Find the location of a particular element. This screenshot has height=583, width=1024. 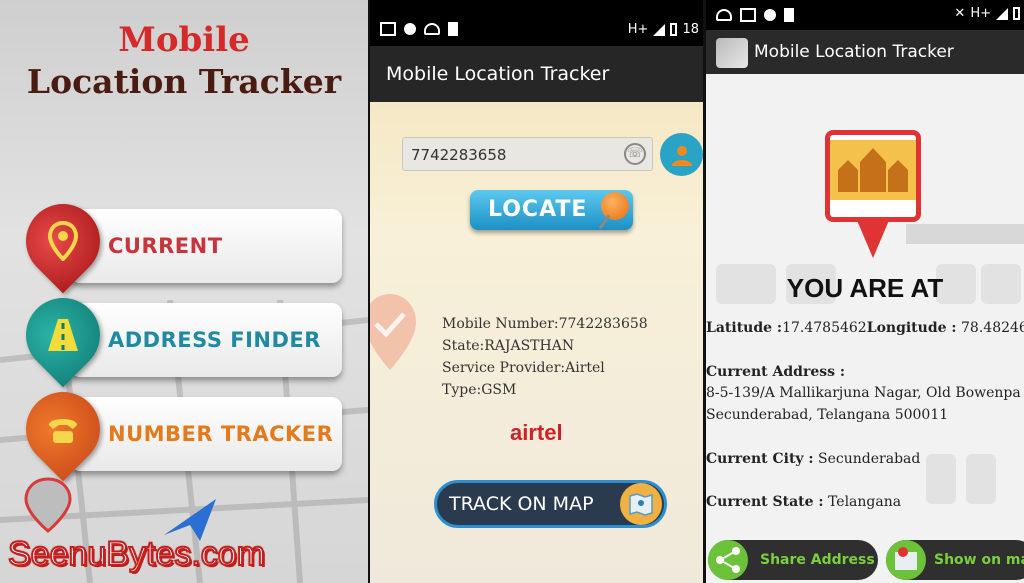

share-icon is located at coordinates (728, 560).